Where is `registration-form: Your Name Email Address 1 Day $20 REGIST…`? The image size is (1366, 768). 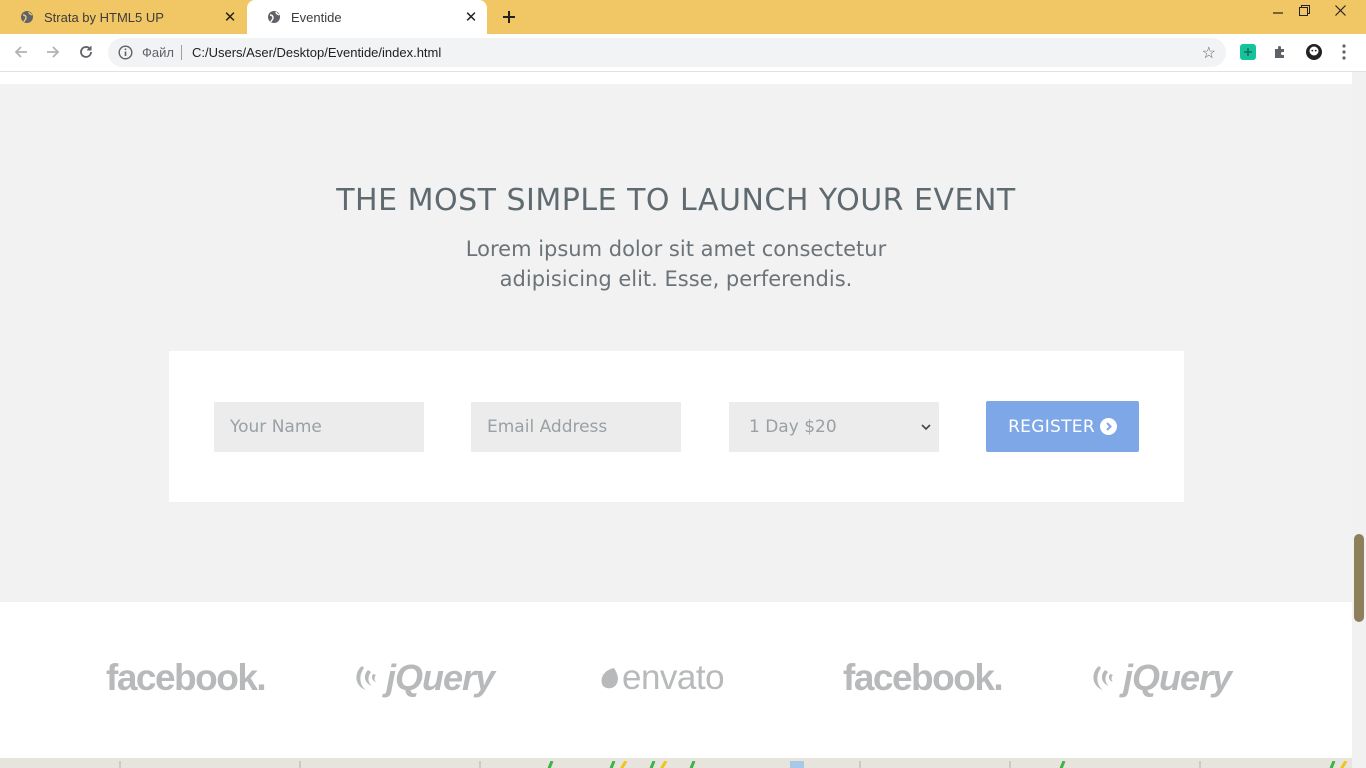 registration-form: Your Name Email Address 1 Day $20 REGIST… is located at coordinates (676, 426).